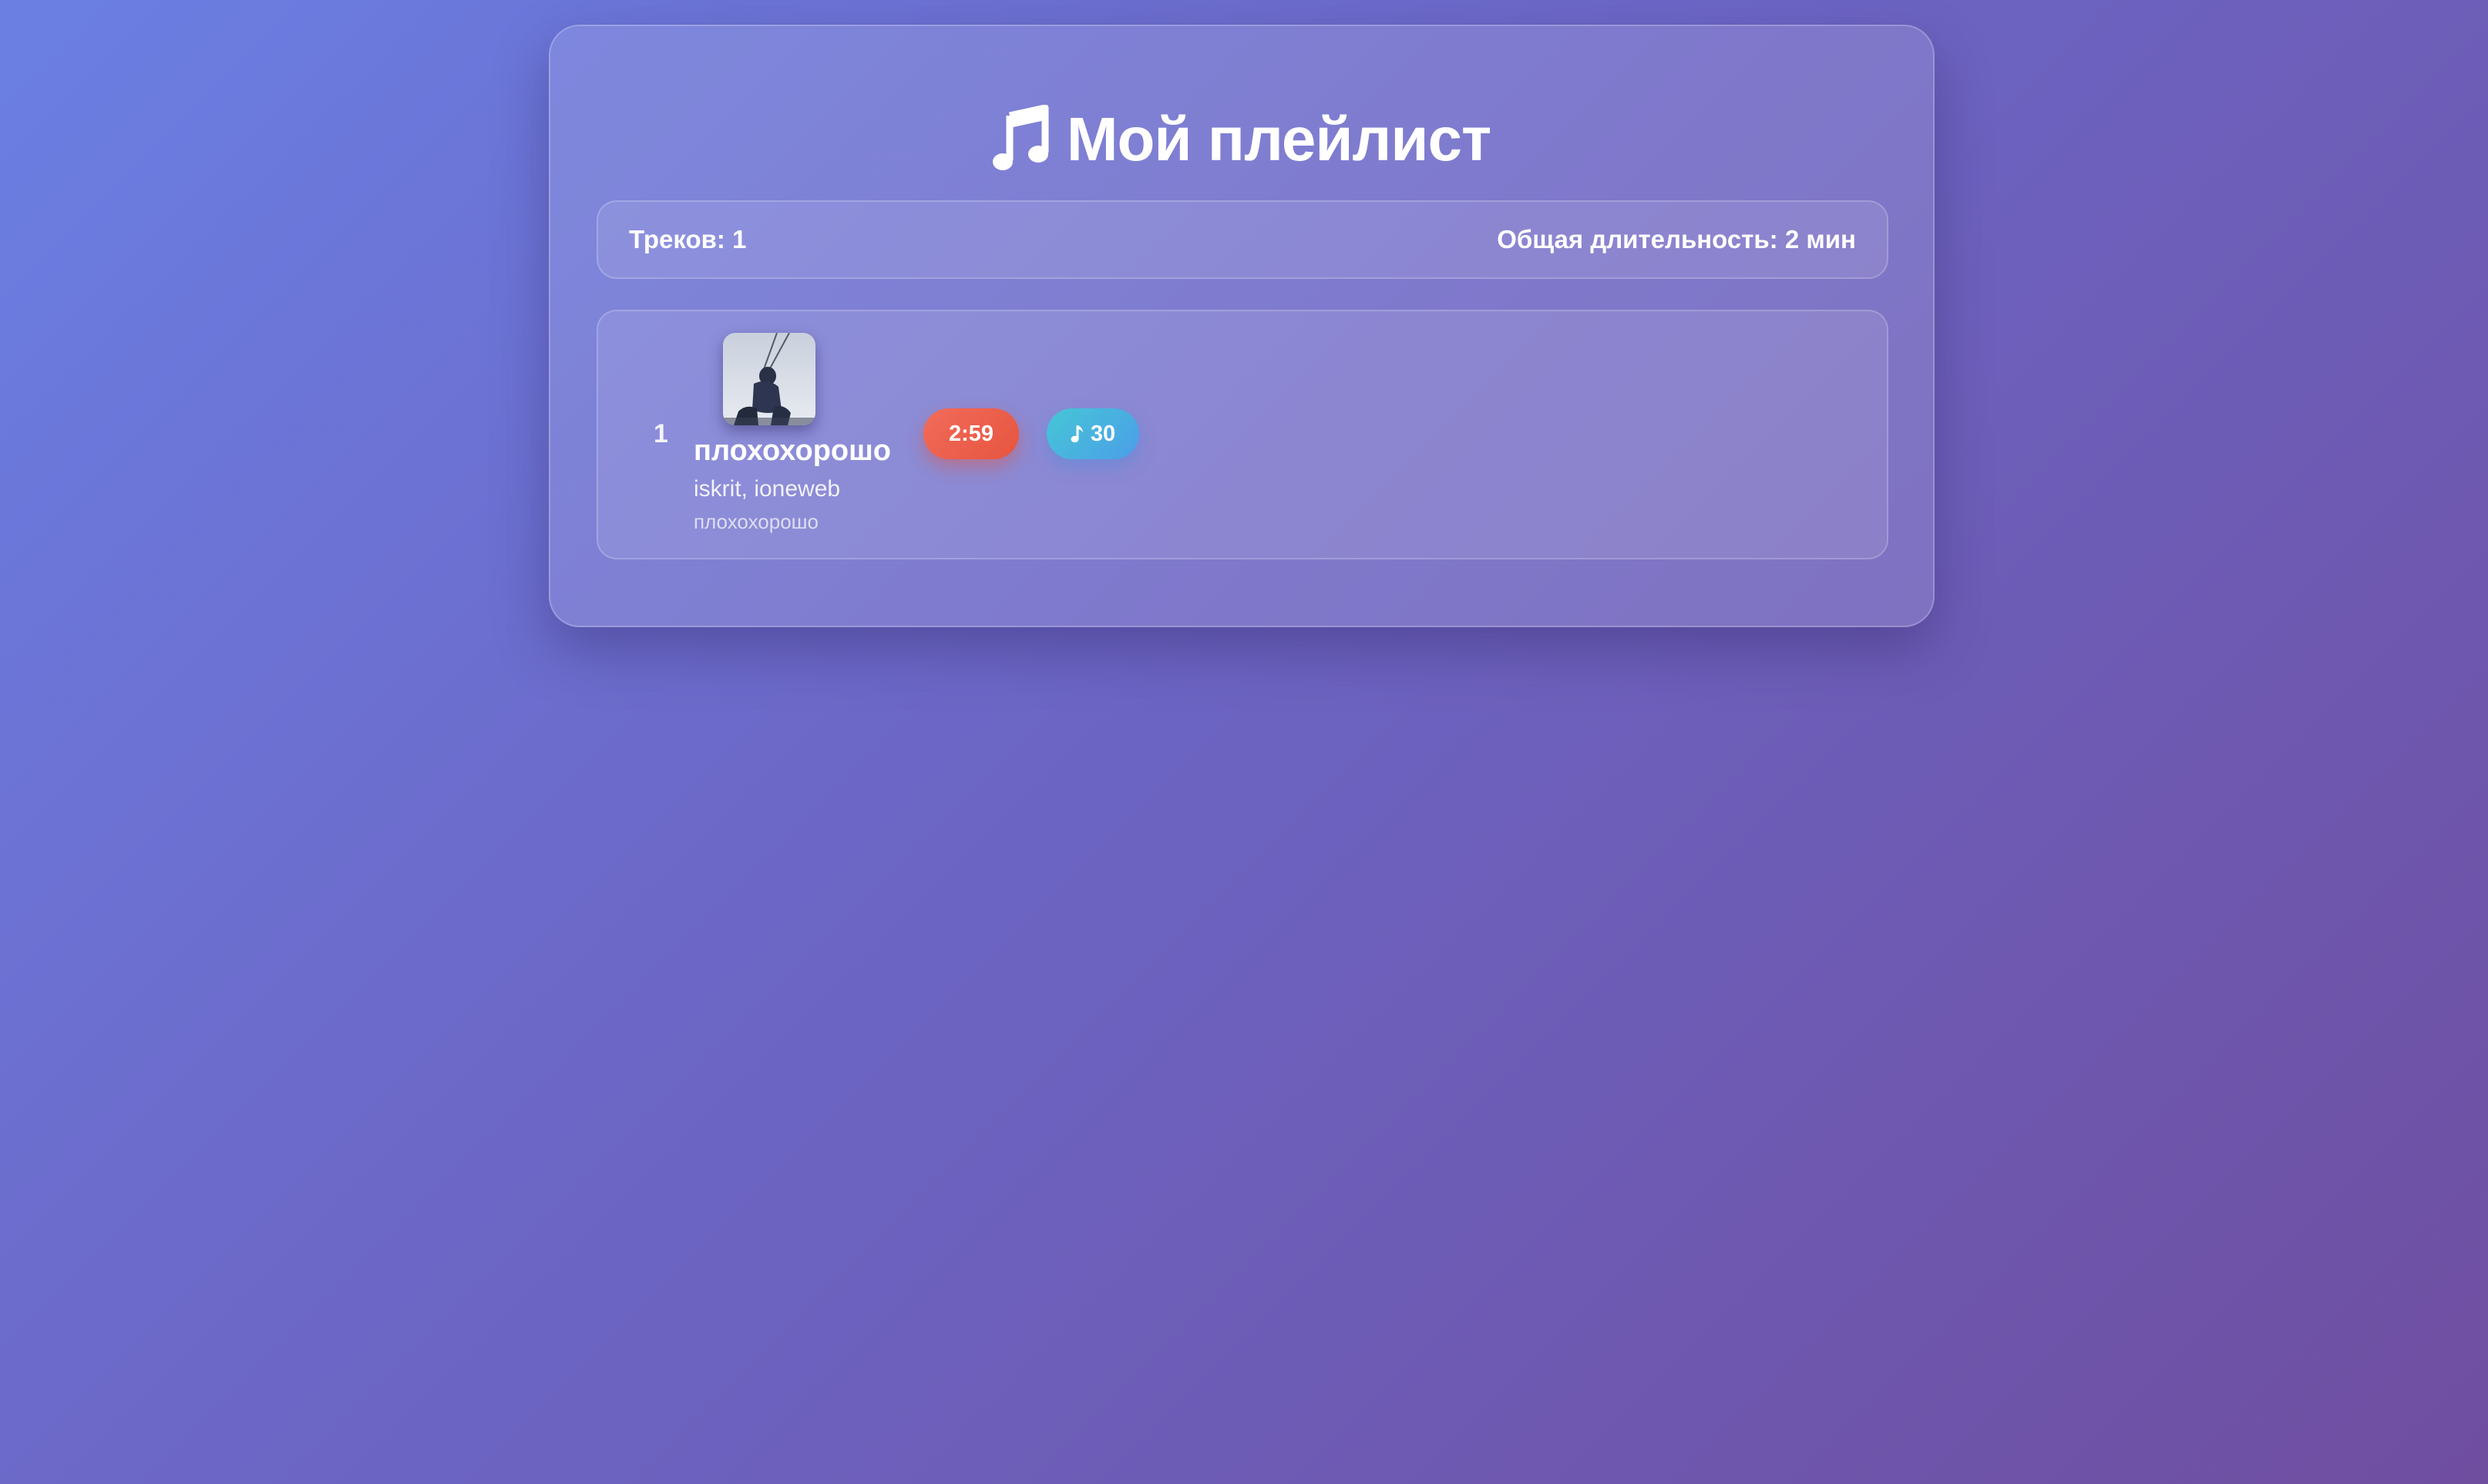 The width and height of the screenshot is (2488, 1484). Describe the element at coordinates (793, 451) in the screenshot. I see `track-title: плохохорошо` at that location.